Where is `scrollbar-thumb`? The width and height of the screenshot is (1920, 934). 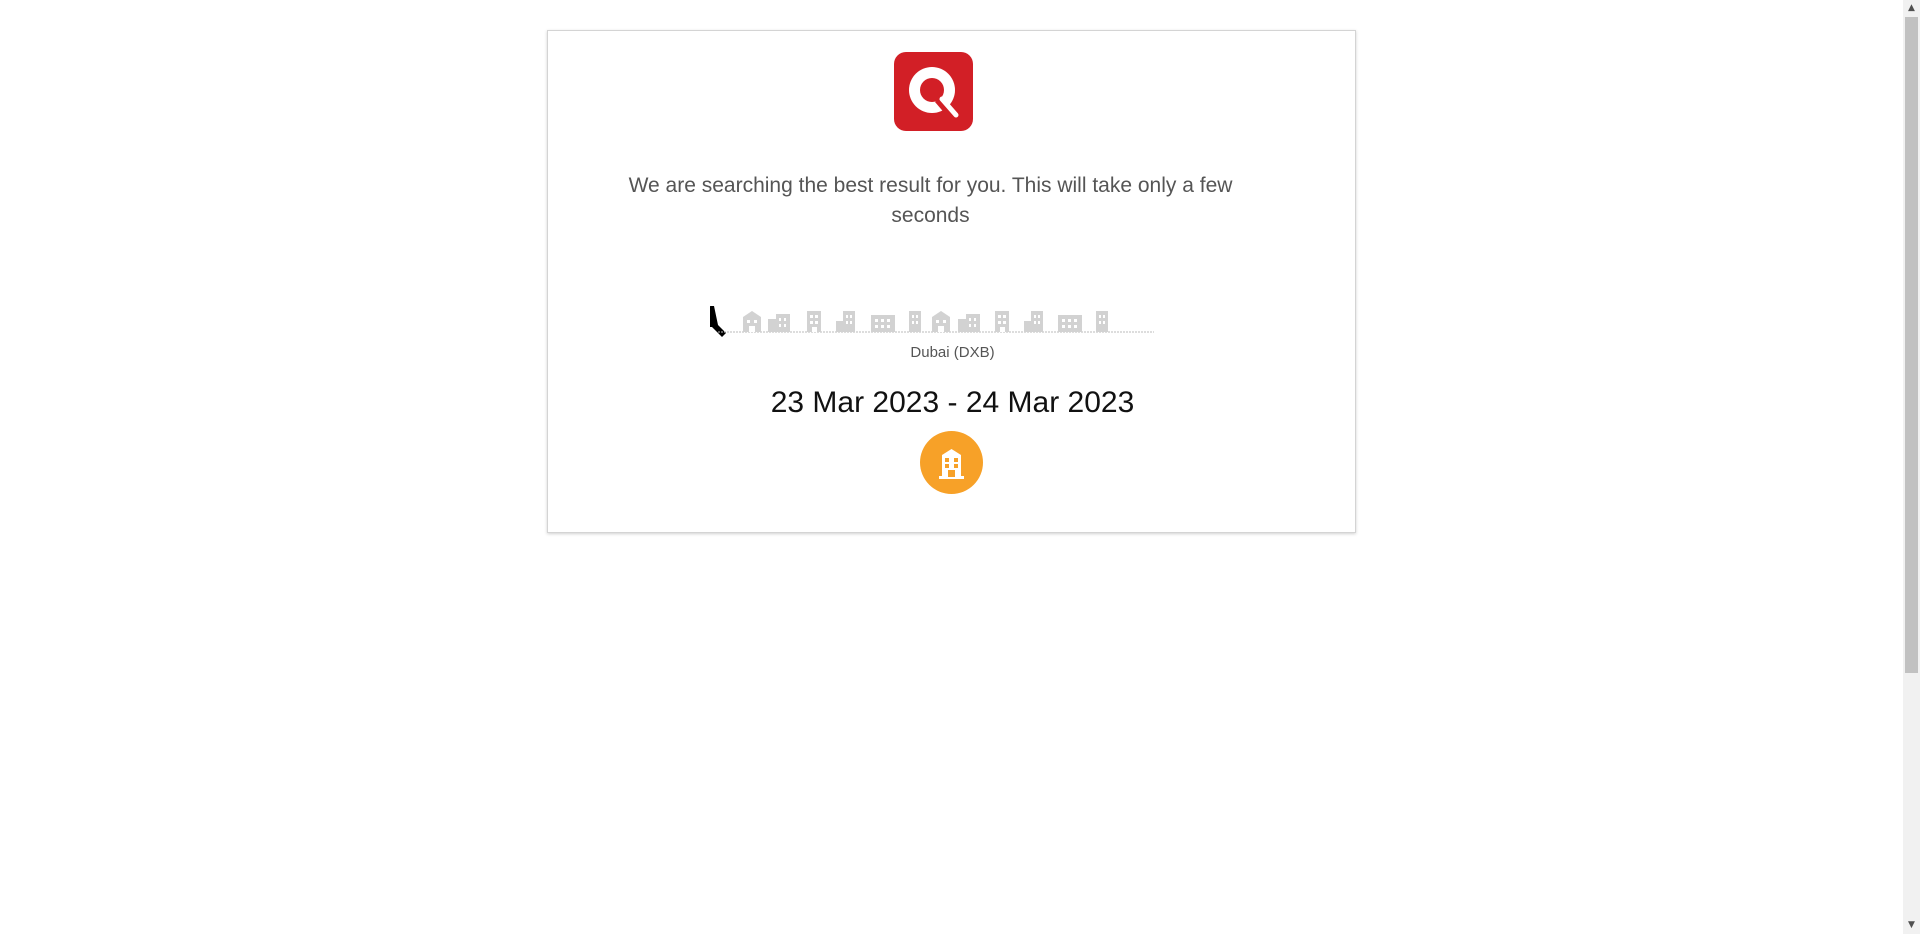
scrollbar-thumb is located at coordinates (1911, 345).